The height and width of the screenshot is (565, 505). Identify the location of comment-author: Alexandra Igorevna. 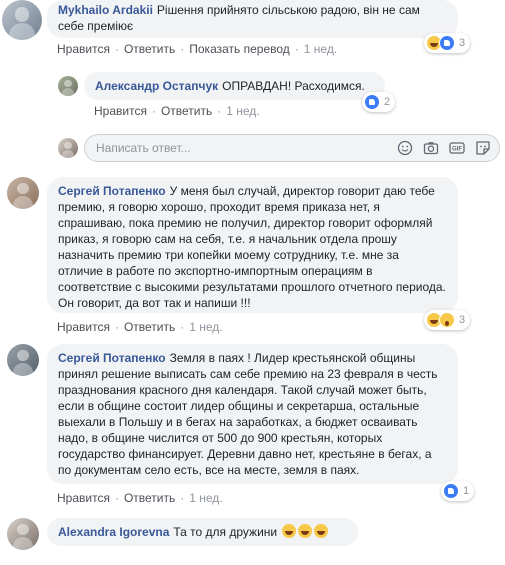
(113, 532).